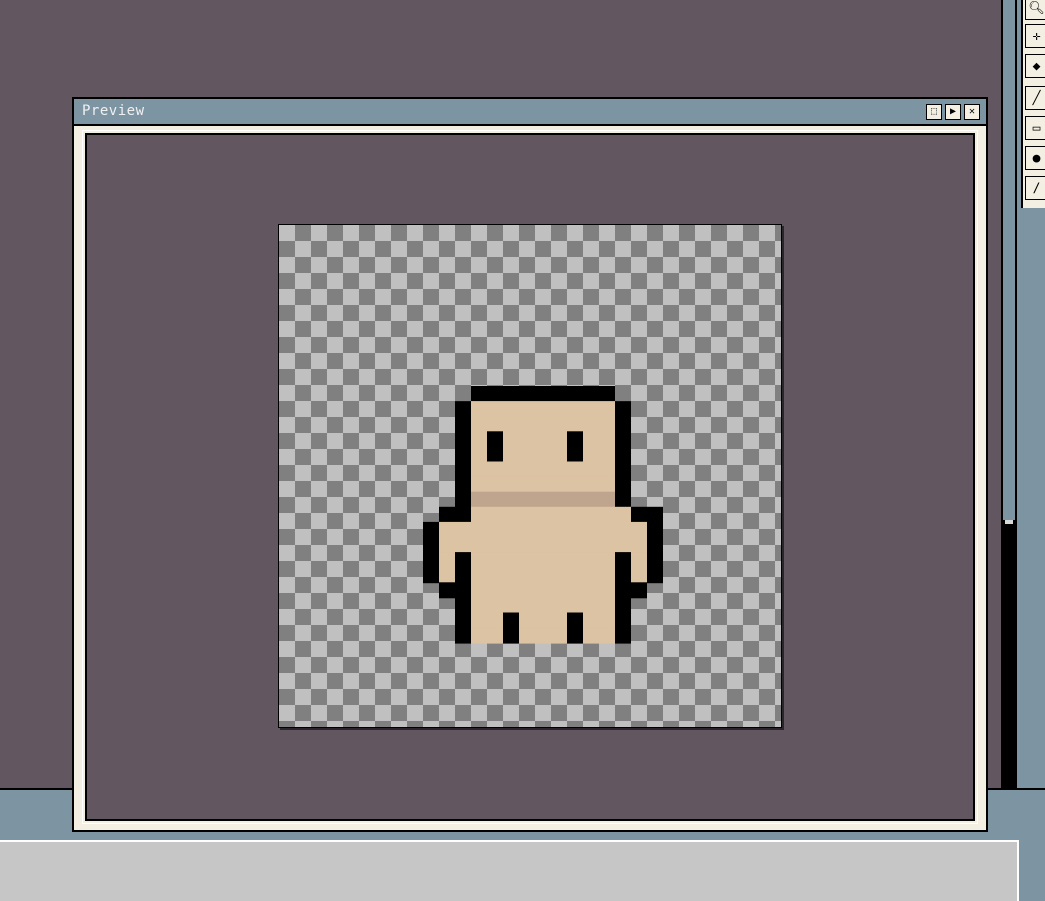  What do you see at coordinates (934, 112) in the screenshot?
I see `center-icon: ⬚` at bounding box center [934, 112].